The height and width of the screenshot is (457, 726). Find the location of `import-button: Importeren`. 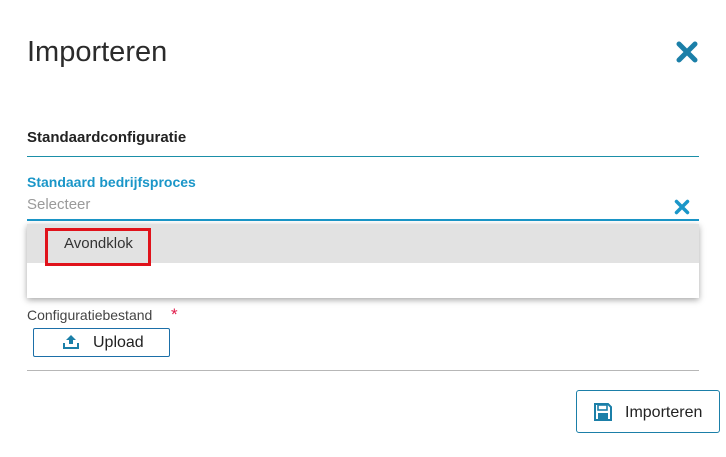

import-button: Importeren is located at coordinates (648, 411).